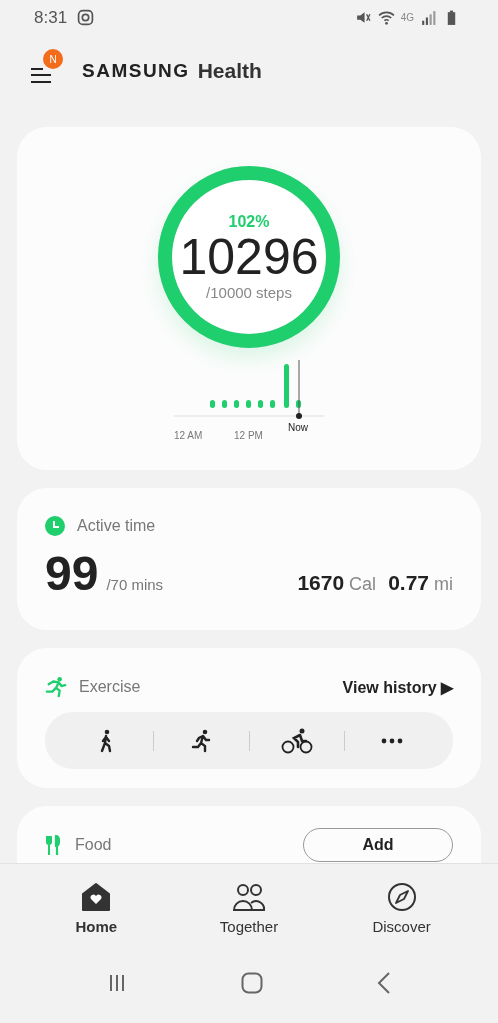 The height and width of the screenshot is (1023, 498). I want to click on step-count: 10296, so click(249, 257).